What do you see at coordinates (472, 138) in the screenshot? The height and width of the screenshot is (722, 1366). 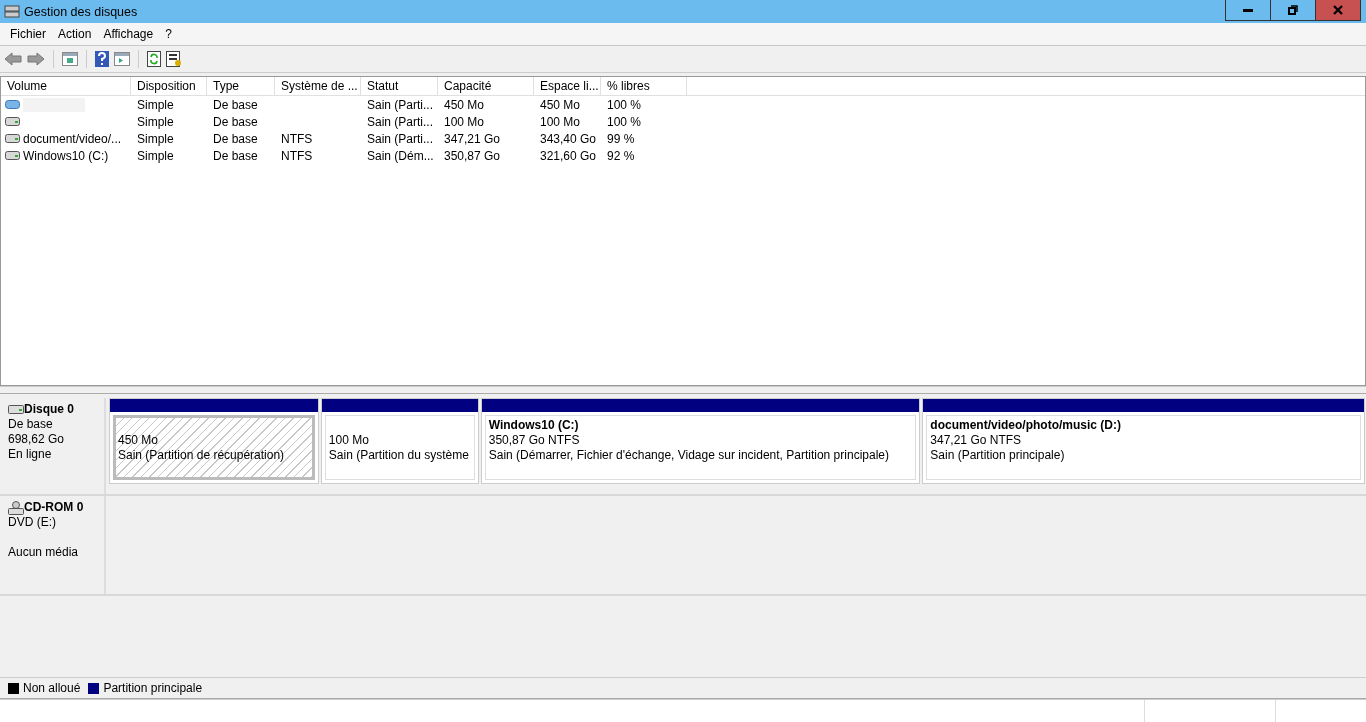 I see `table-cell: 347,21 Go` at bounding box center [472, 138].